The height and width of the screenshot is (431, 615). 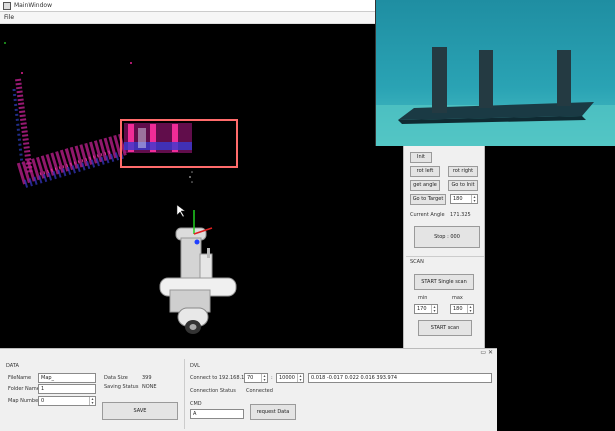 I want to click on rot-left-button: rot left, so click(x=425, y=171).